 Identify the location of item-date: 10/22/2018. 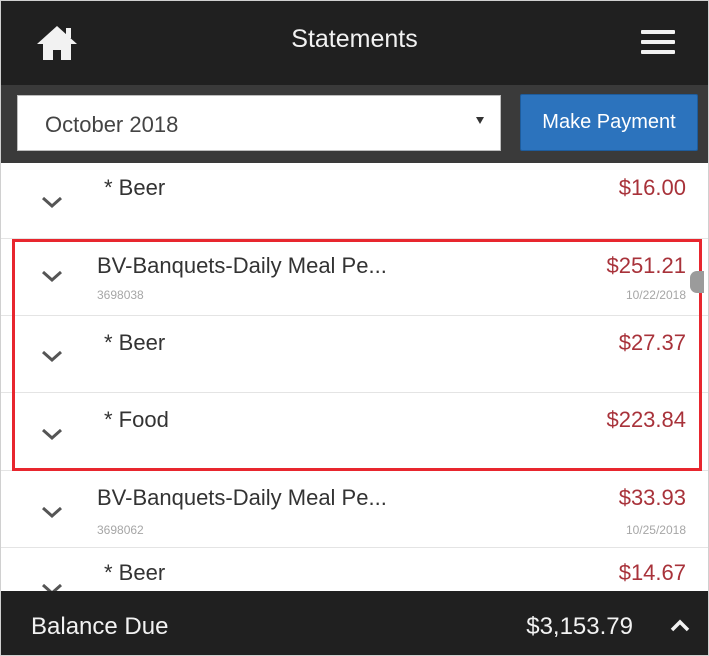
(655, 295).